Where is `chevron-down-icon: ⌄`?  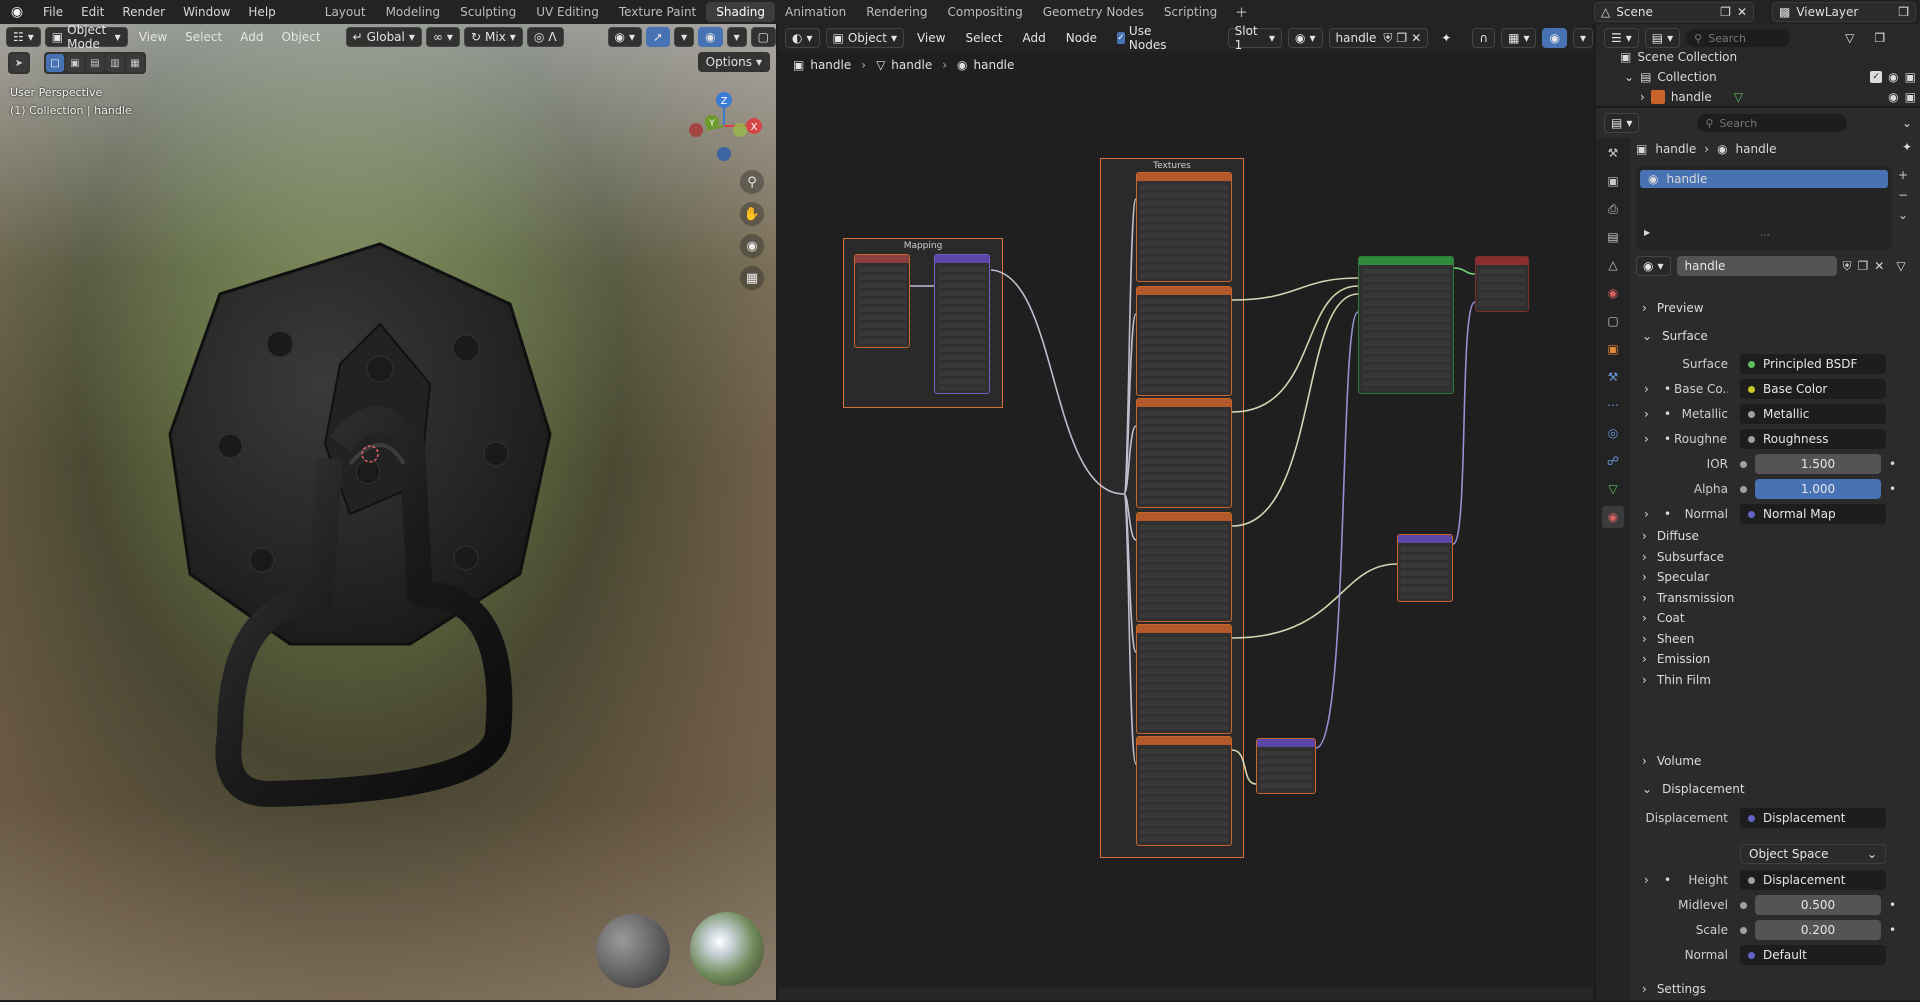 chevron-down-icon: ⌄ is located at coordinates (1907, 123).